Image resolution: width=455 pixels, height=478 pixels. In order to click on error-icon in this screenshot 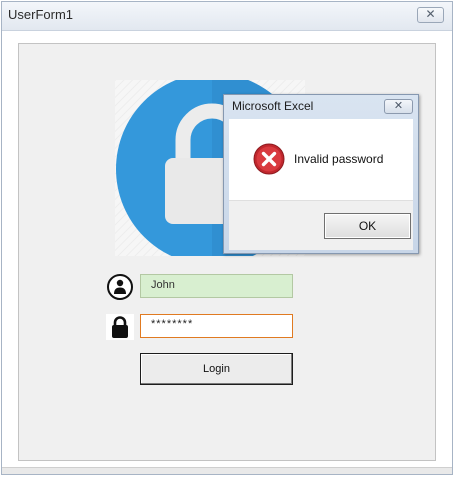, I will do `click(269, 159)`.